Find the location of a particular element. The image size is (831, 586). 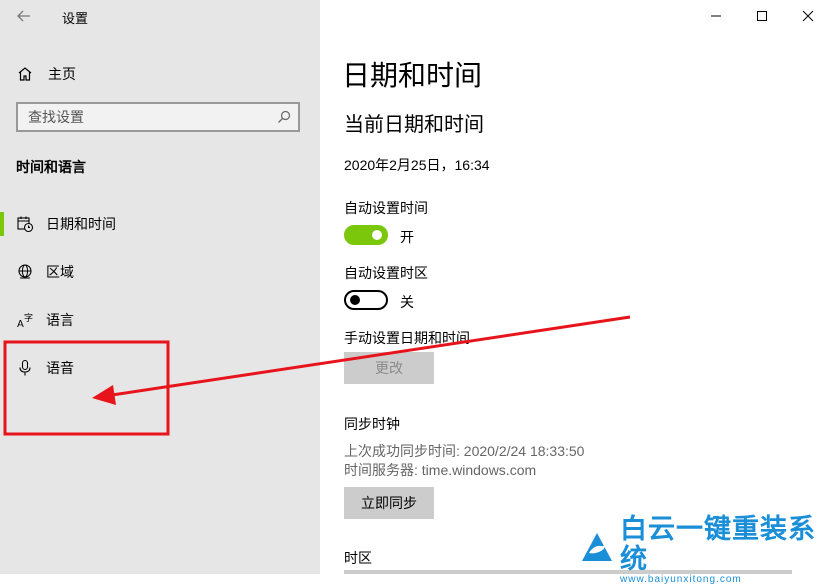

search-box is located at coordinates (158, 117).